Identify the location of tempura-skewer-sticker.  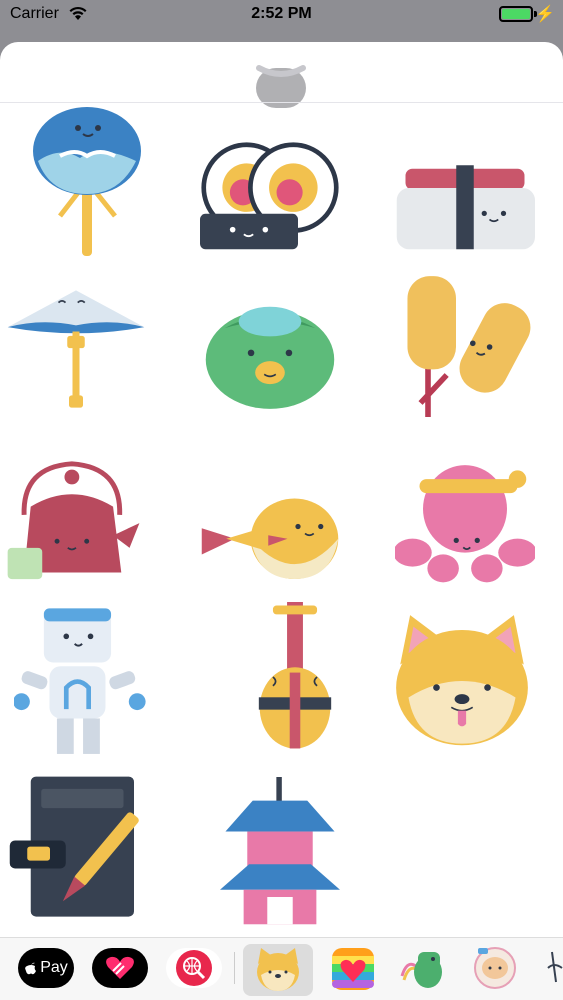
(470, 347).